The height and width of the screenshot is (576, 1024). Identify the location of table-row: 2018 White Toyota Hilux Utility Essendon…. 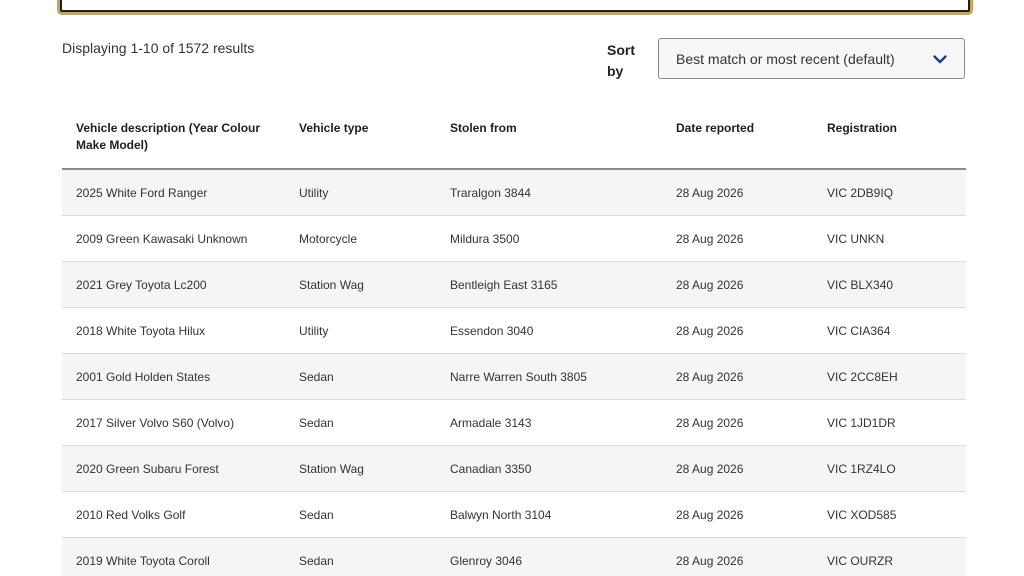
(514, 330).